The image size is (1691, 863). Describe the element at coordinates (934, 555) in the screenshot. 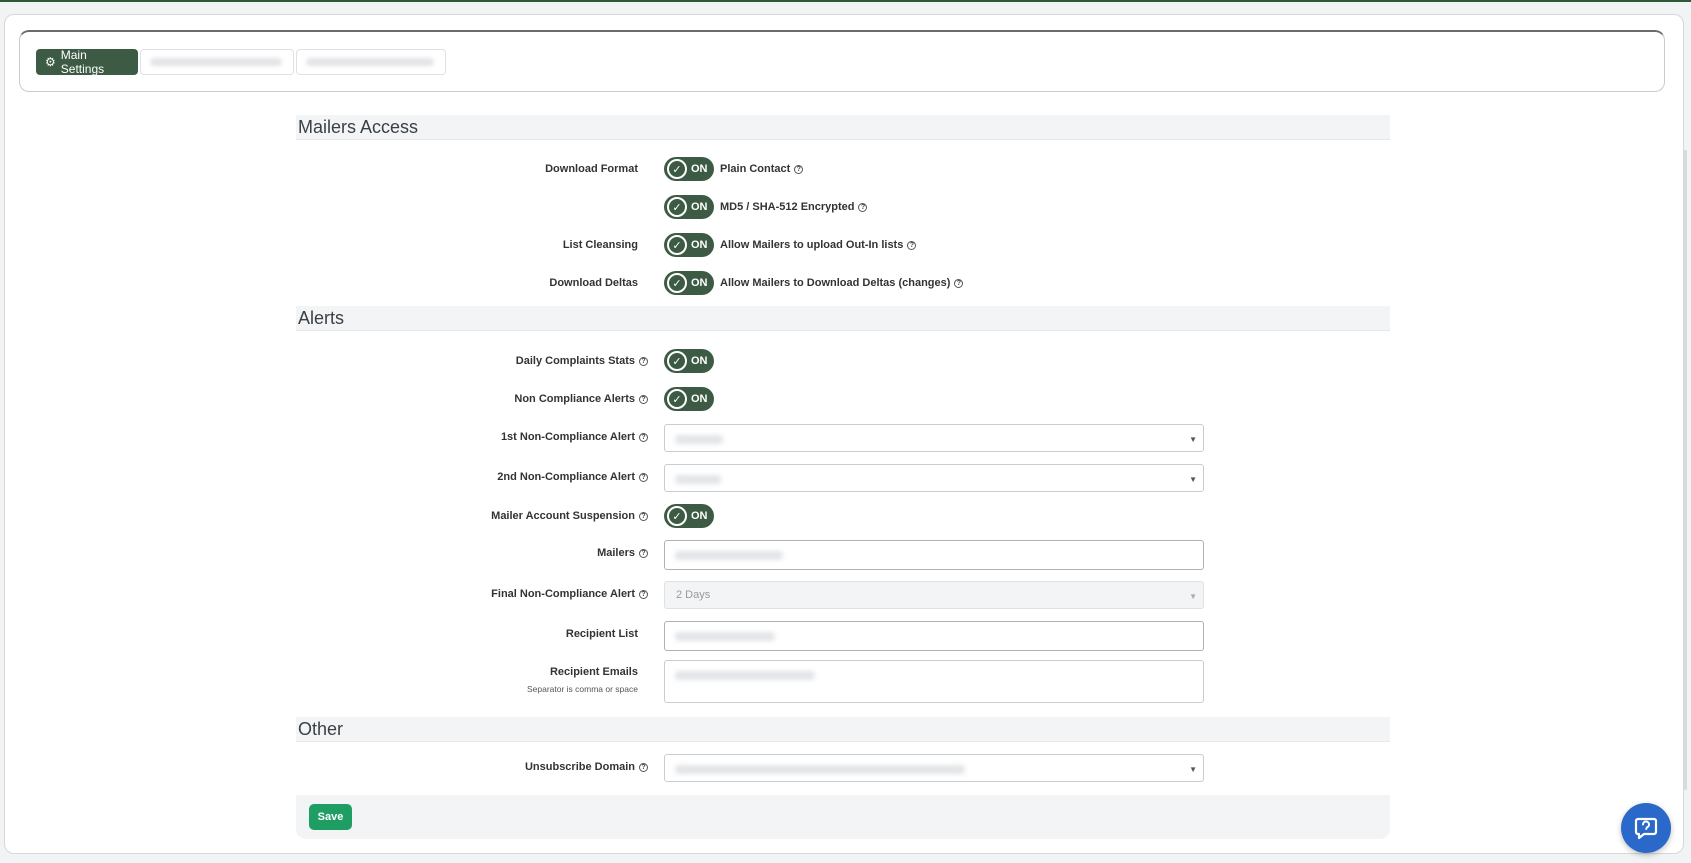

I see `mailers-input` at that location.